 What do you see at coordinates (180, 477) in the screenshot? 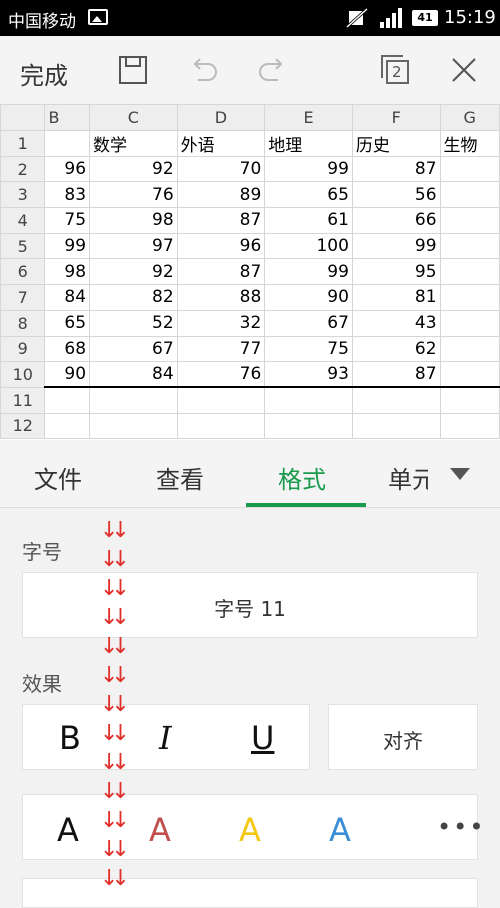
I see `tab-view: 查看` at bounding box center [180, 477].